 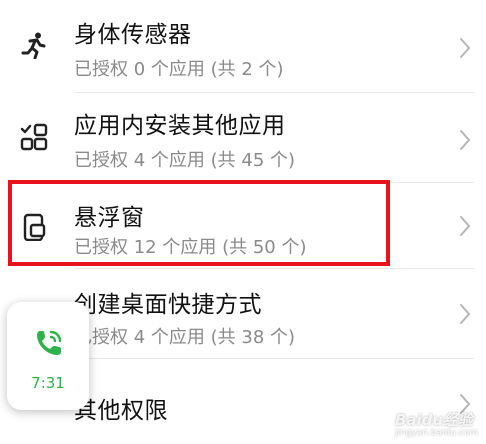 I want to click on permission-title: 应用内安装其他应用, so click(x=180, y=126).